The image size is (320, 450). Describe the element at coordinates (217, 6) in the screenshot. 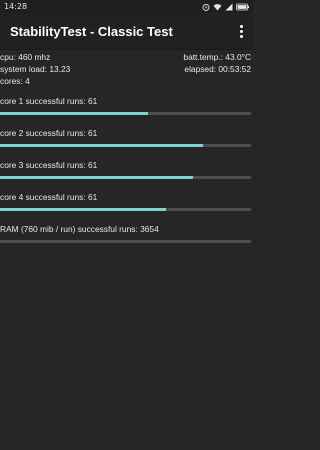

I see `wifi-icon` at that location.